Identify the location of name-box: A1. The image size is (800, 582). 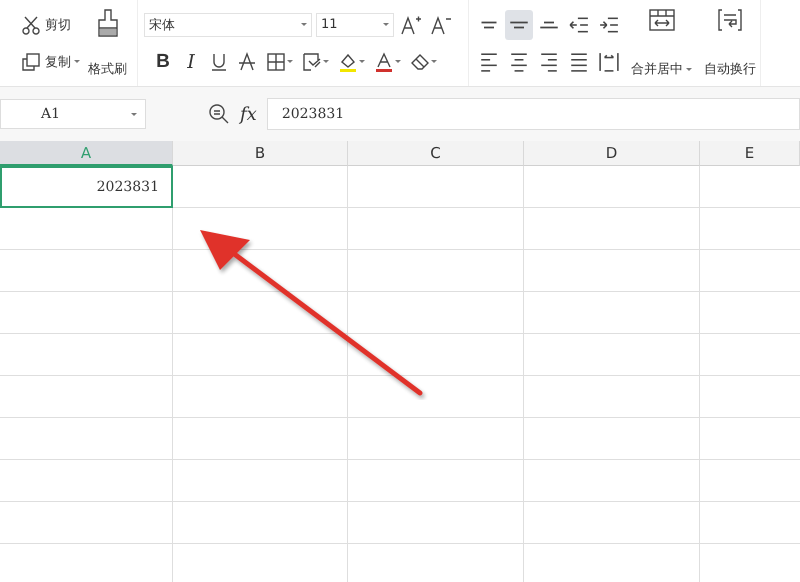
(73, 114).